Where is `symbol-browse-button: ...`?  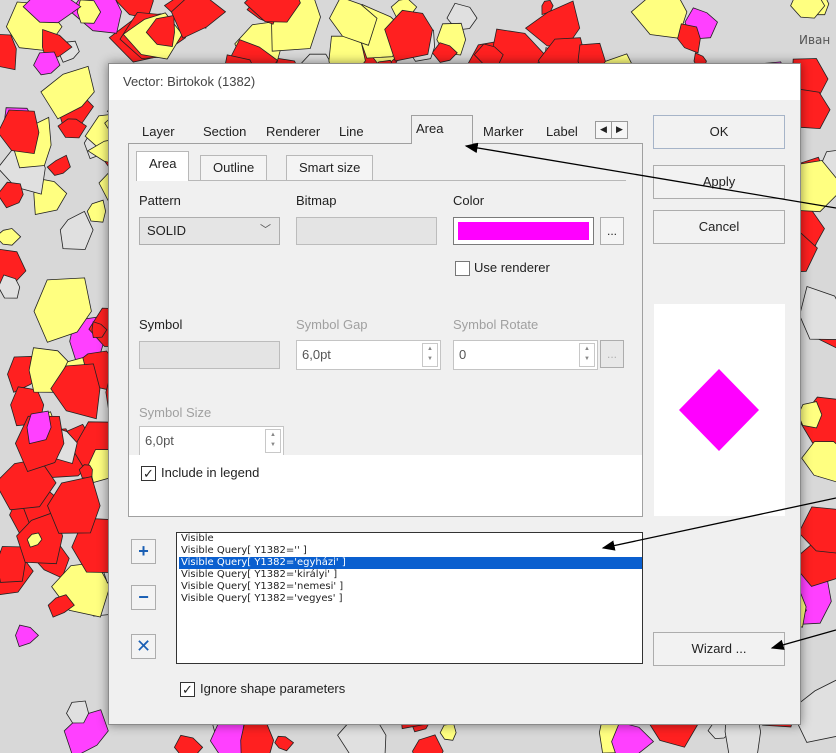 symbol-browse-button: ... is located at coordinates (612, 354).